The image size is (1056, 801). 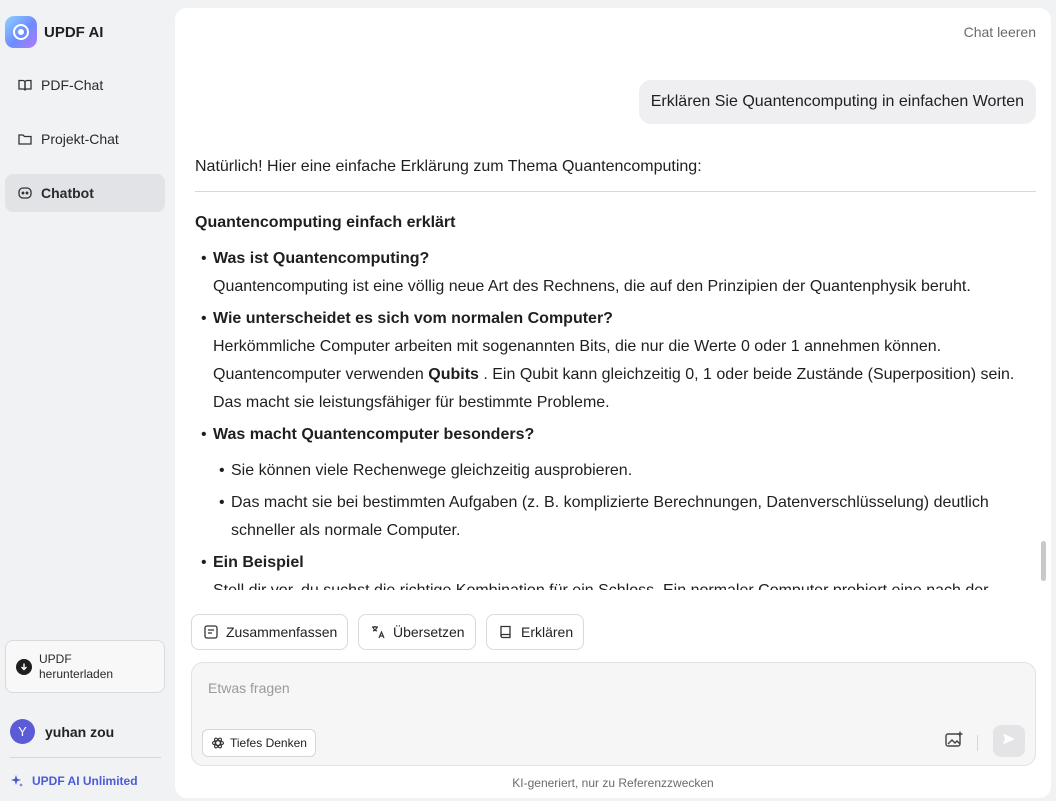 I want to click on clear-chat-button: Chat leeren, so click(x=1000, y=32).